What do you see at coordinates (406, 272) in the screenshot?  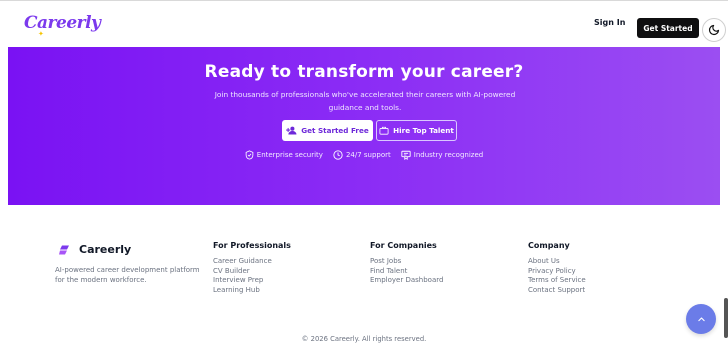 I see `footer-link-find-talent: Find Talent` at bounding box center [406, 272].